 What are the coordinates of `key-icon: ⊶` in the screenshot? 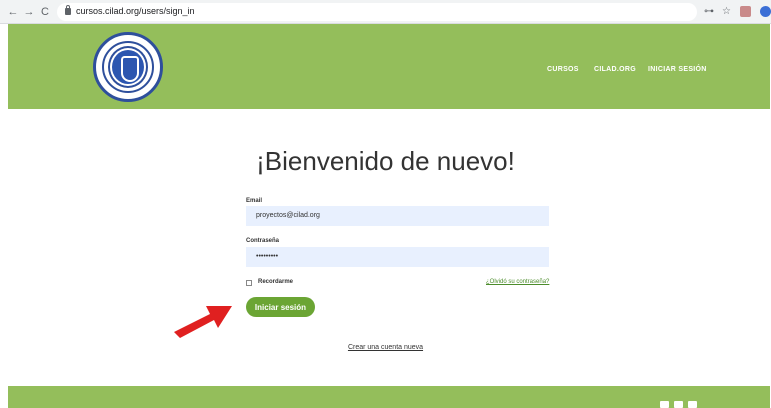 It's located at (709, 12).